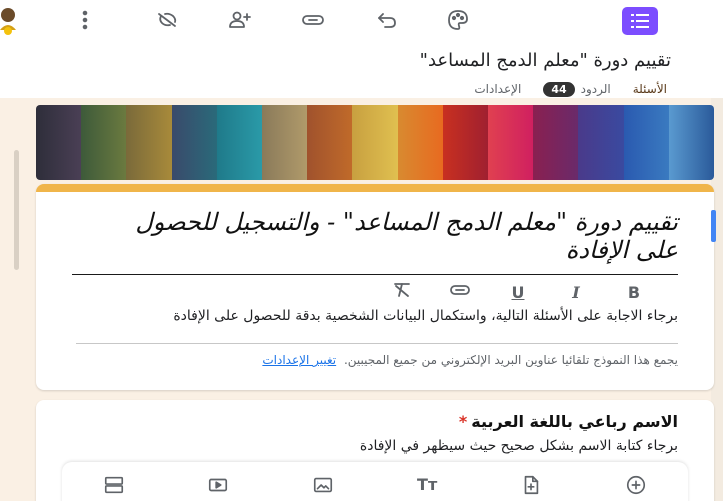 Image resolution: width=723 pixels, height=501 pixels. I want to click on active-card-indicator, so click(713, 226).